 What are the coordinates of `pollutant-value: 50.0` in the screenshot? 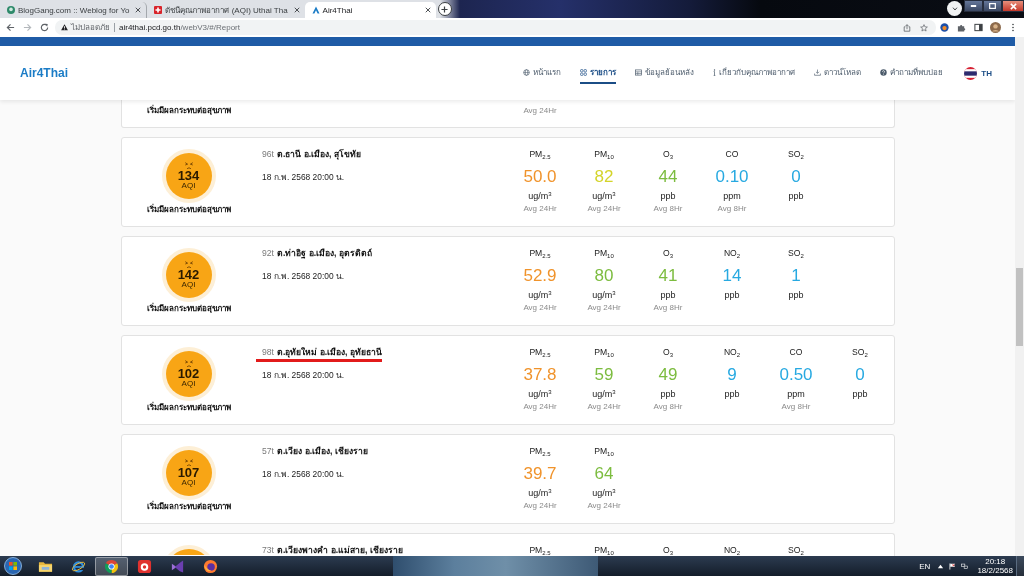 It's located at (540, 177).